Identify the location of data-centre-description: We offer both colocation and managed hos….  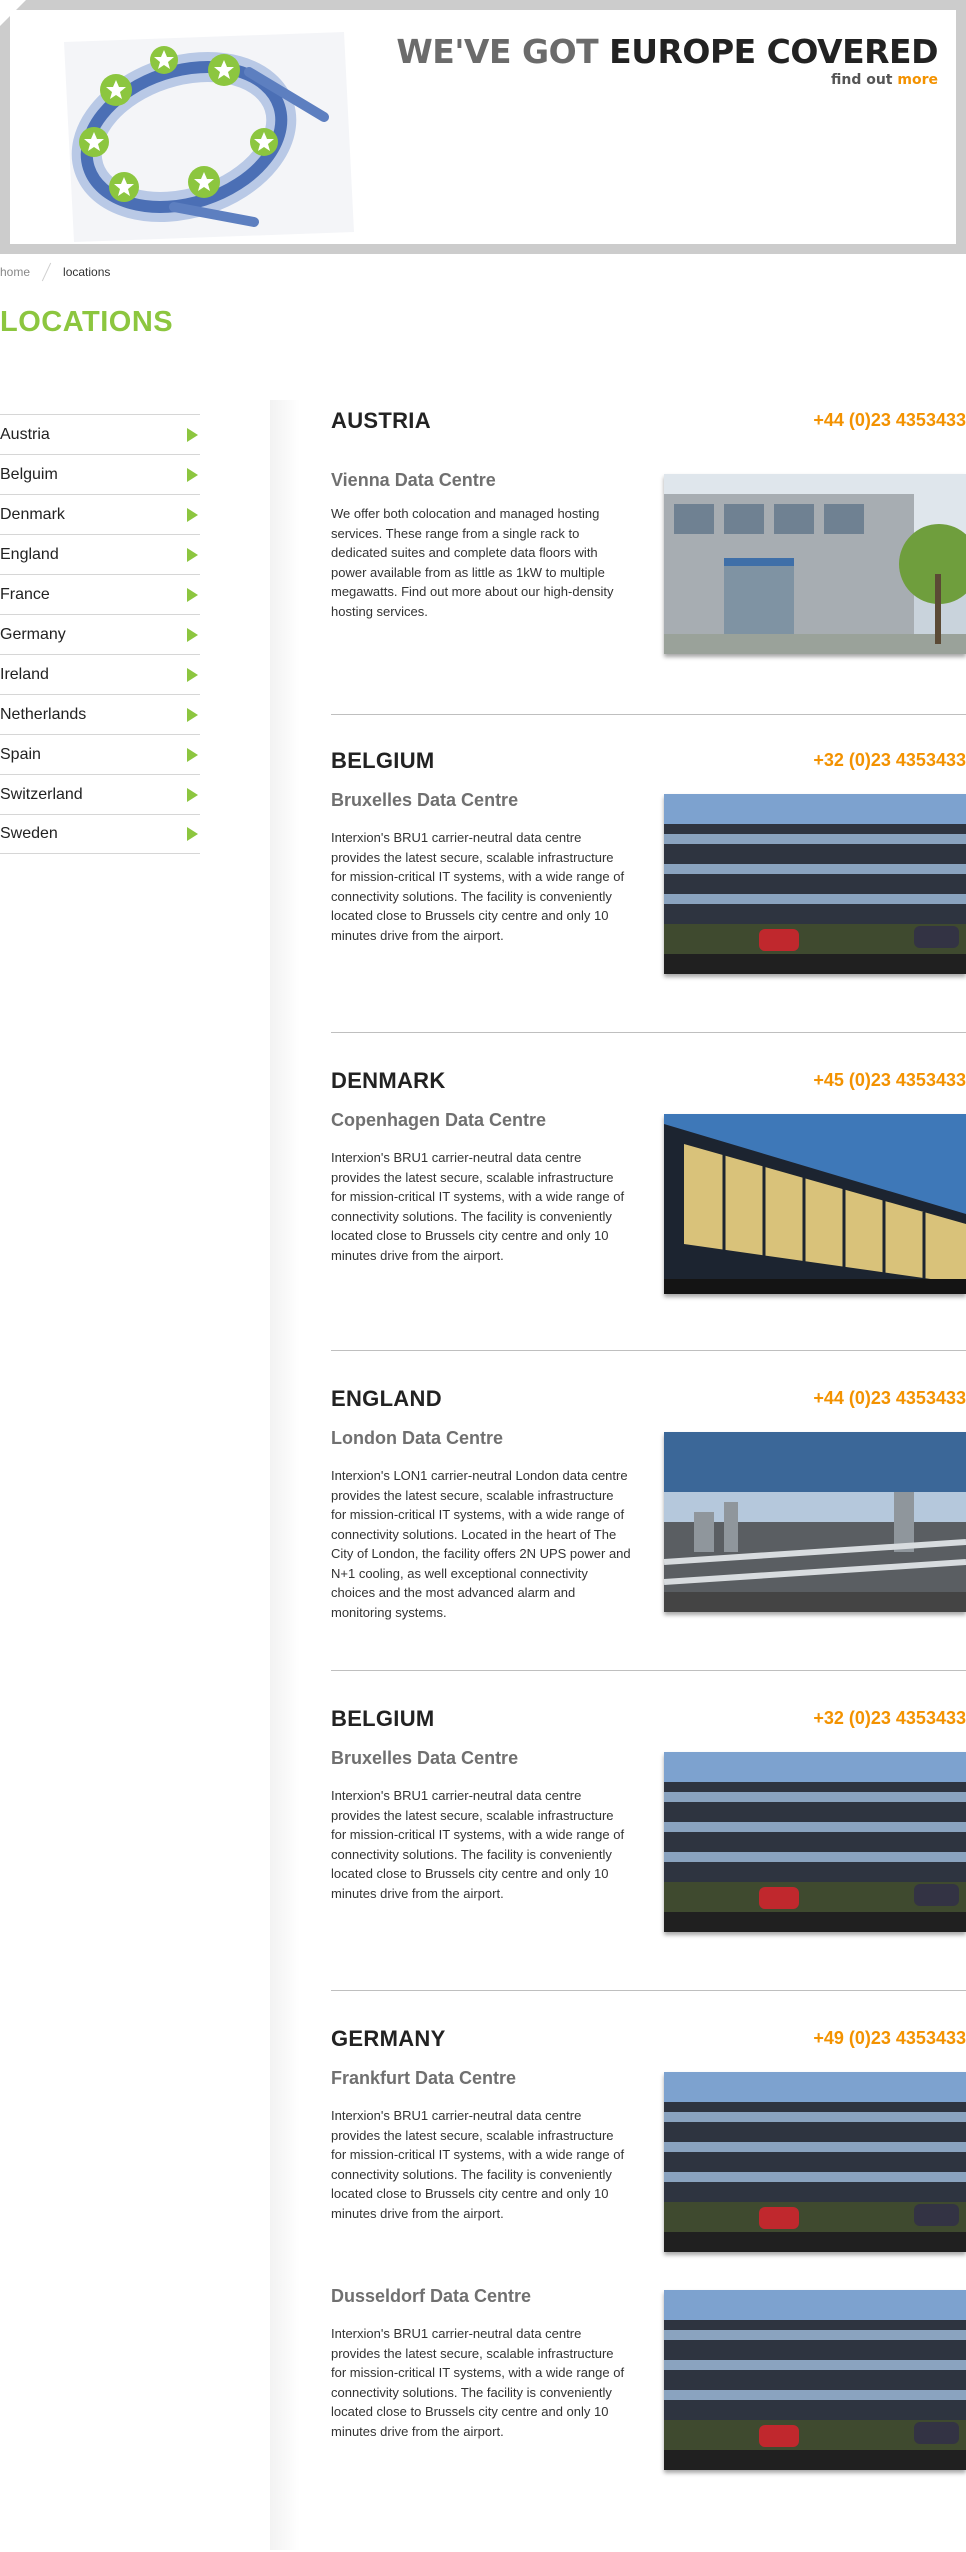
(472, 562).